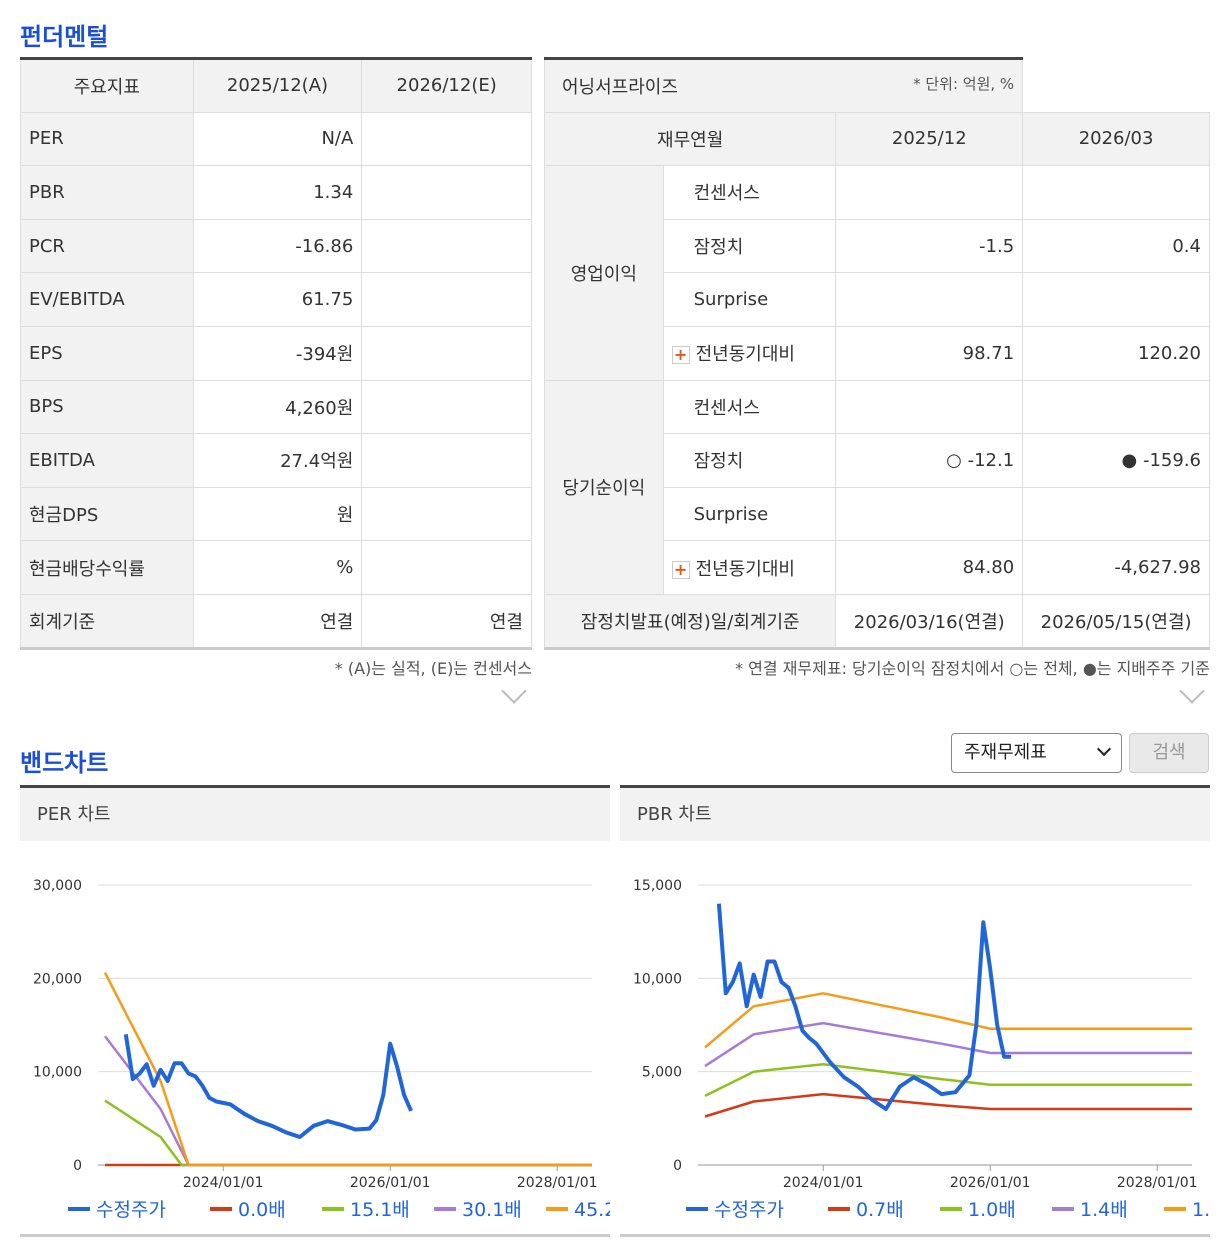 Image resolution: width=1219 pixels, height=1248 pixels. Describe the element at coordinates (620, 87) in the screenshot. I see `earnings-title-text: 어닝서프라이즈` at that location.